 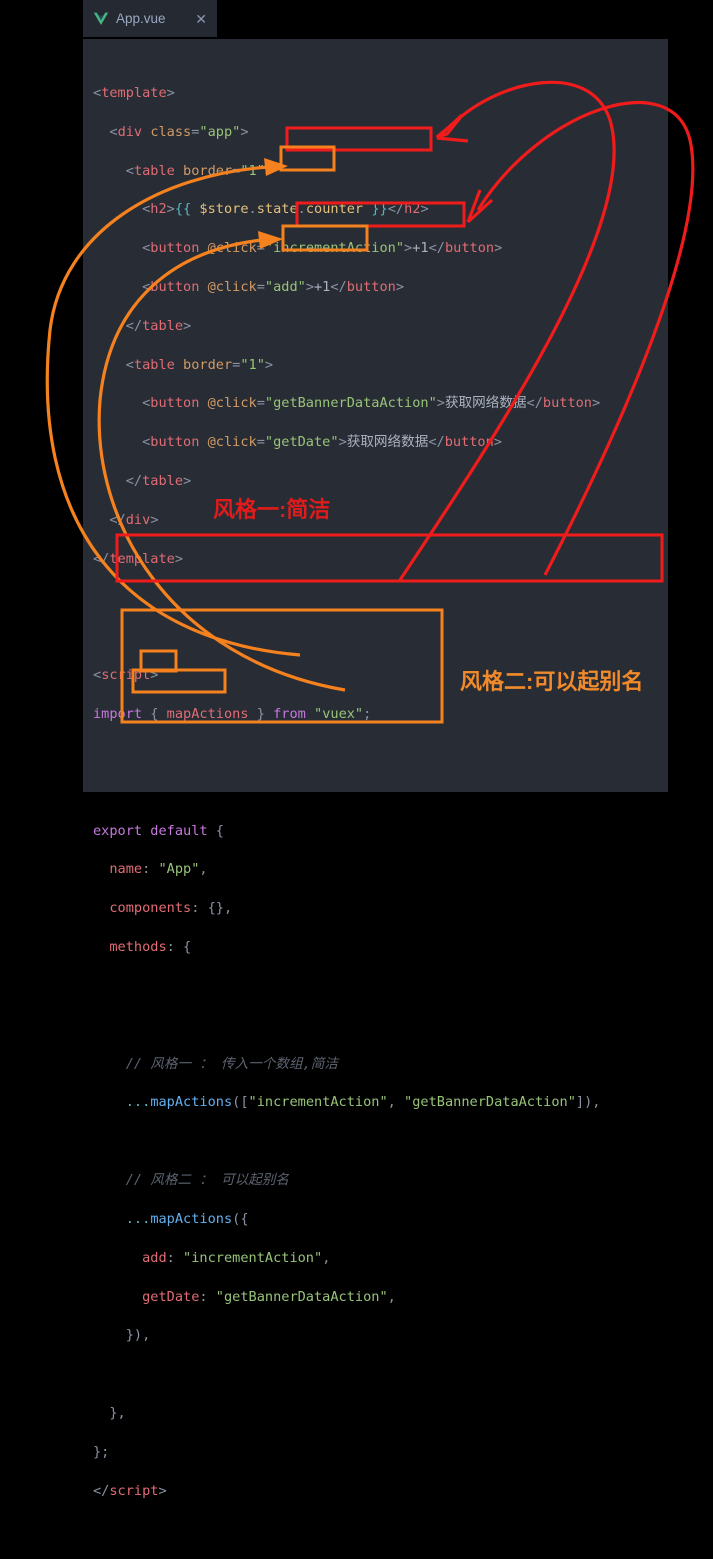 I want to click on code-line: <div class="app">, so click(x=179, y=131).